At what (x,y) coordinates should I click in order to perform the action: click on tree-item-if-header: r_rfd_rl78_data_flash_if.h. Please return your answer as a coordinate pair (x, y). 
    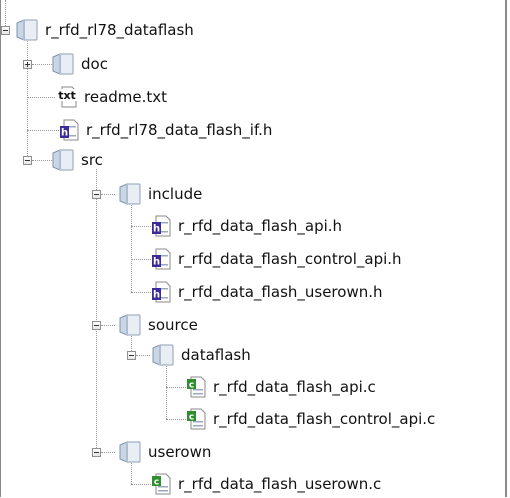
    Looking at the image, I should click on (165, 130).